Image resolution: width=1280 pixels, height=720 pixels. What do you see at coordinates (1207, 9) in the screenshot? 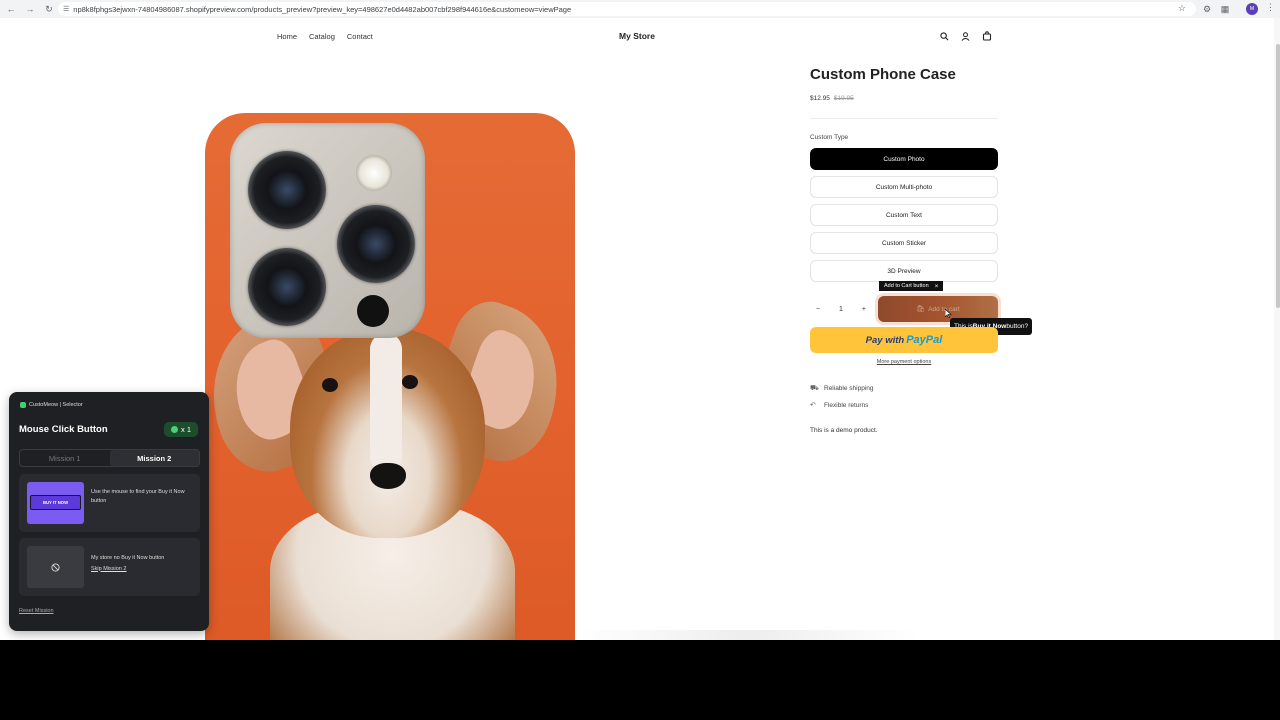
I see `extension-icon: ⚙` at bounding box center [1207, 9].